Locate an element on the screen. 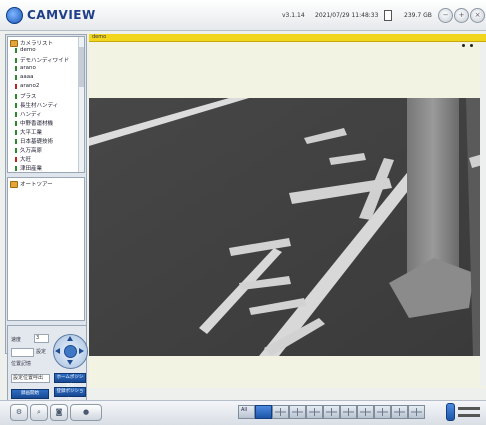  camera-item: デモハンディワイド is located at coordinates (42, 60).